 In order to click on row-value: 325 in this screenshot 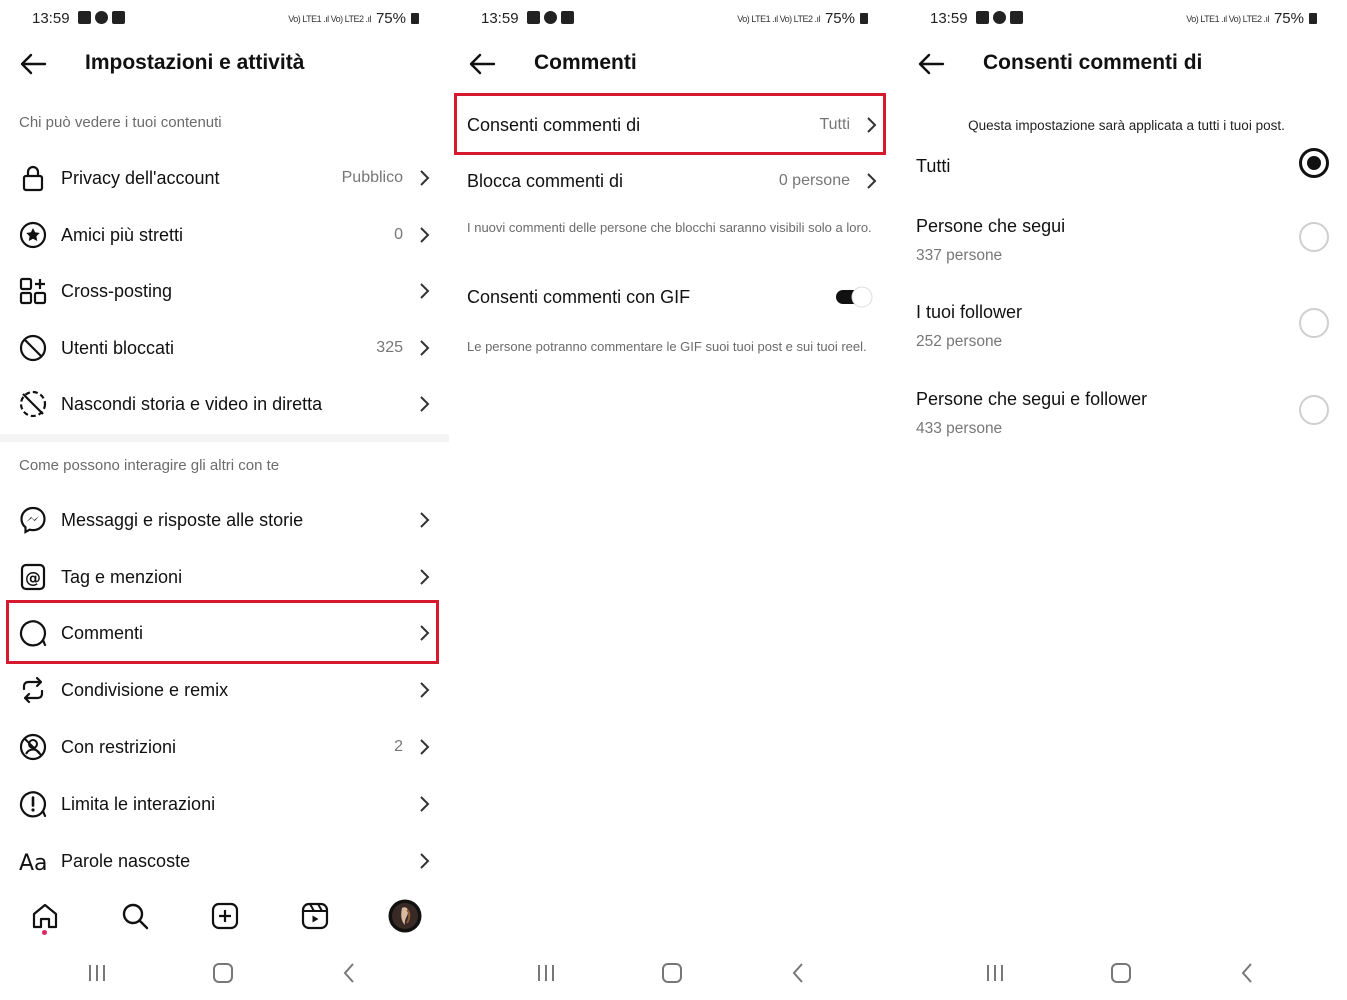, I will do `click(389, 347)`.